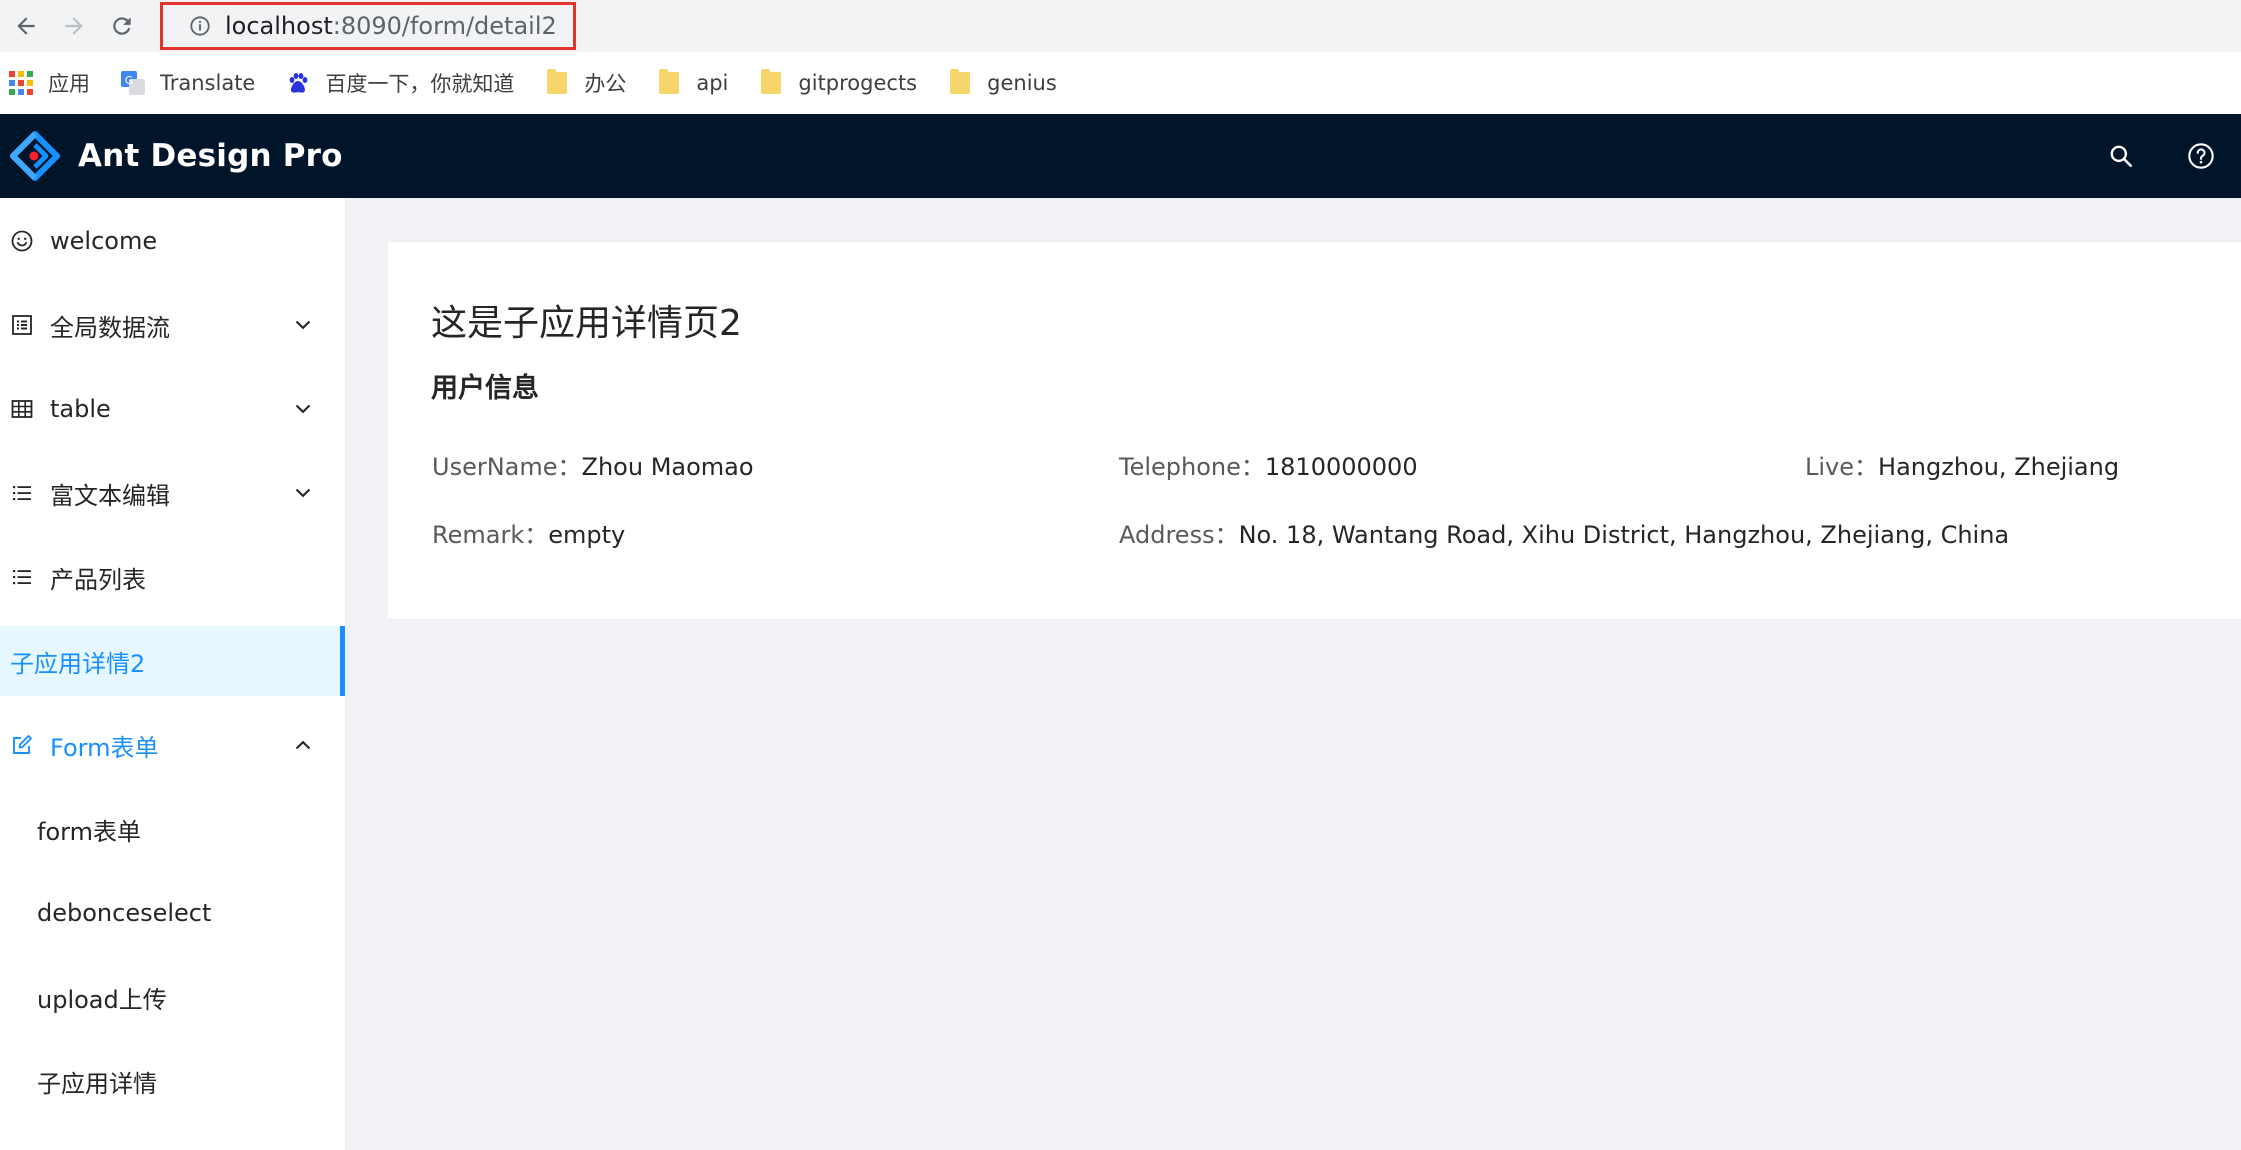  I want to click on field-telephone: Telephone：1810000000, so click(1268, 464).